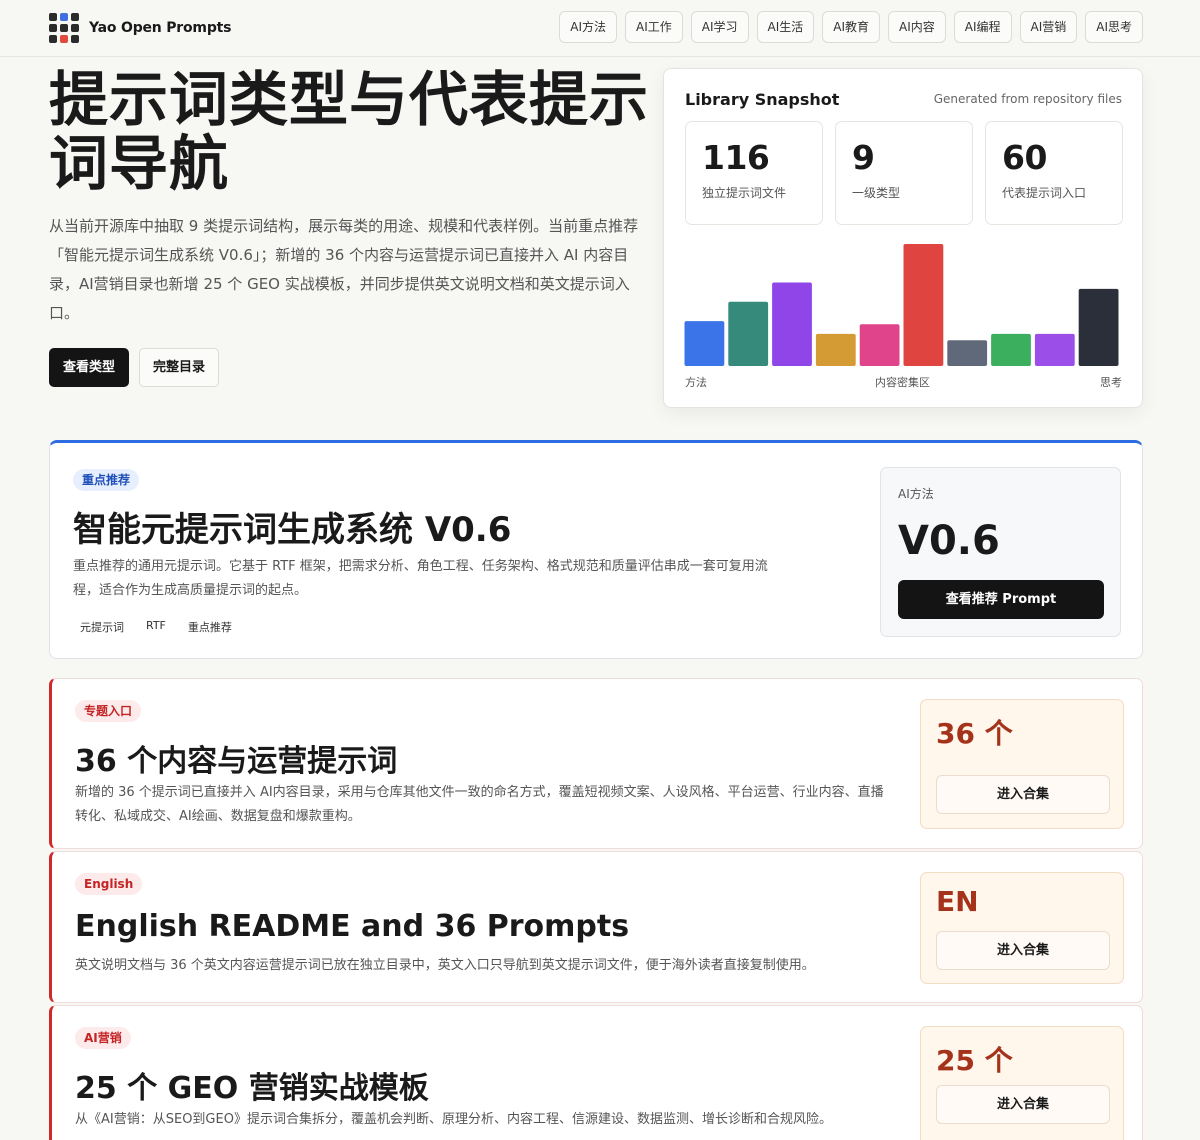 The image size is (1200, 1140). What do you see at coordinates (179, 367) in the screenshot?
I see `full-catalog-button: 完整目录` at bounding box center [179, 367].